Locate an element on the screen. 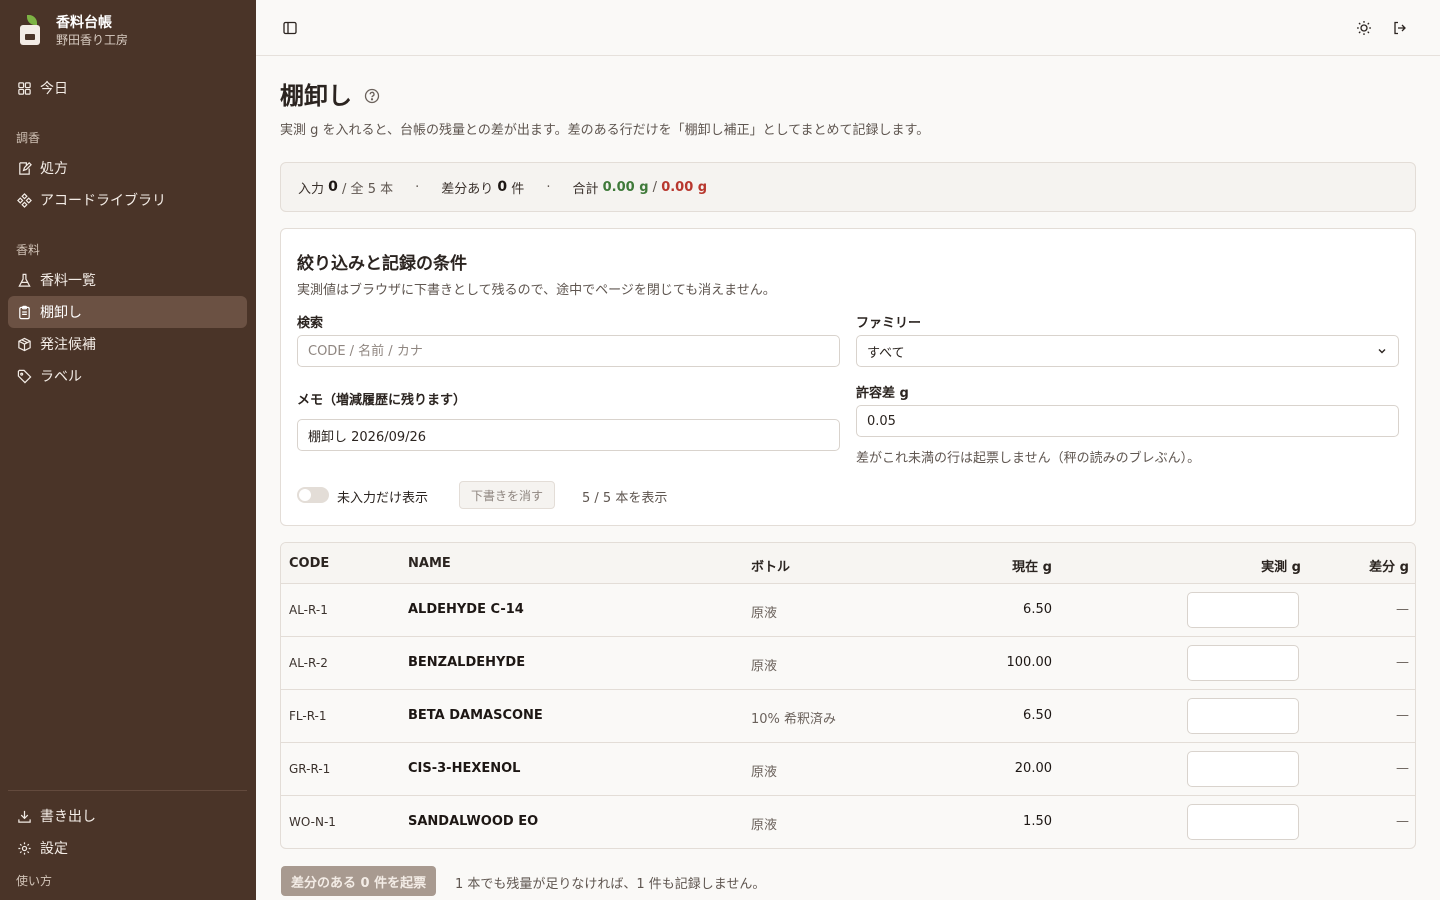 Image resolution: width=1440 pixels, height=900 pixels. sidebar-item-today: 今日 is located at coordinates (127, 88).